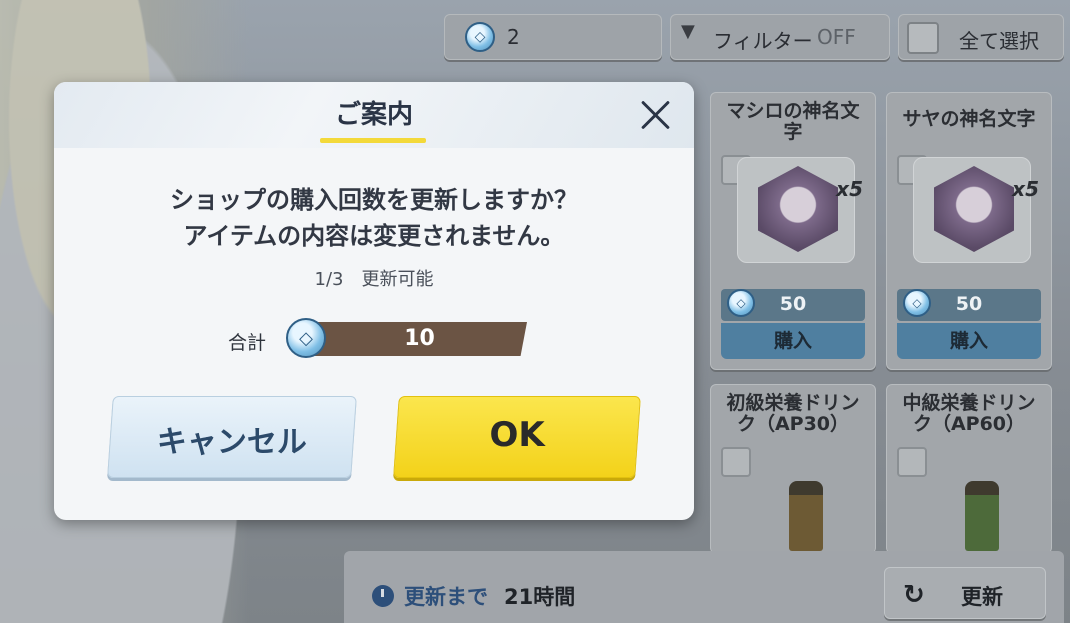 The width and height of the screenshot is (1070, 623). Describe the element at coordinates (553, 37) in the screenshot. I see `currency-counter: ◇ 2` at that location.